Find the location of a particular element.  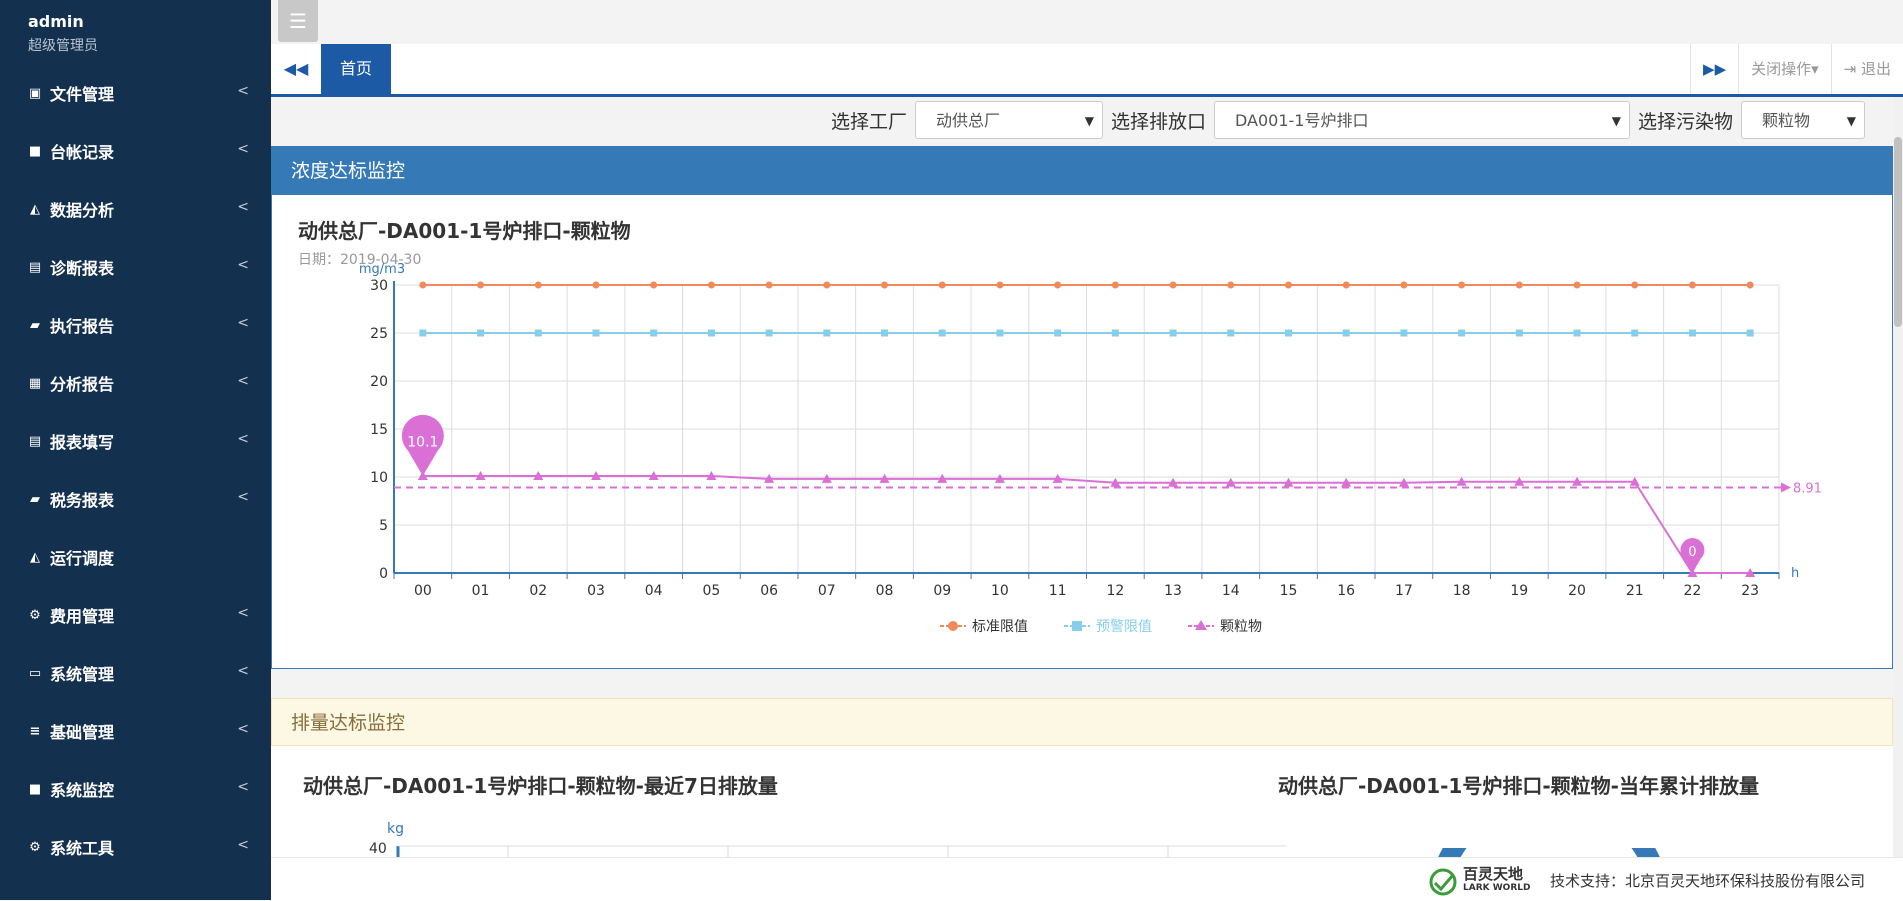

sidebar-item-2: ◭ 数据分析 < is located at coordinates (135, 209).